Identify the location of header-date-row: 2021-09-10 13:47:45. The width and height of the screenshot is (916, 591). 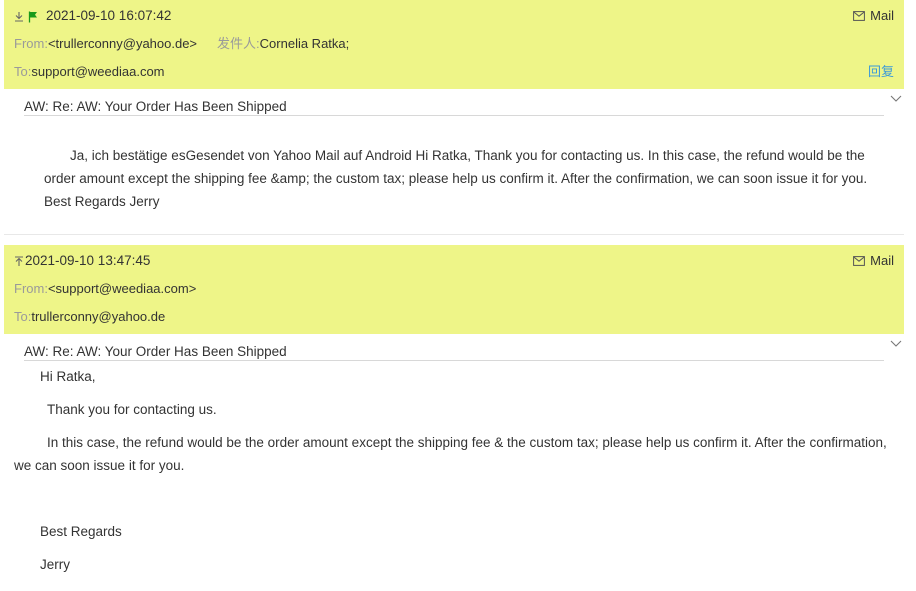
(82, 261).